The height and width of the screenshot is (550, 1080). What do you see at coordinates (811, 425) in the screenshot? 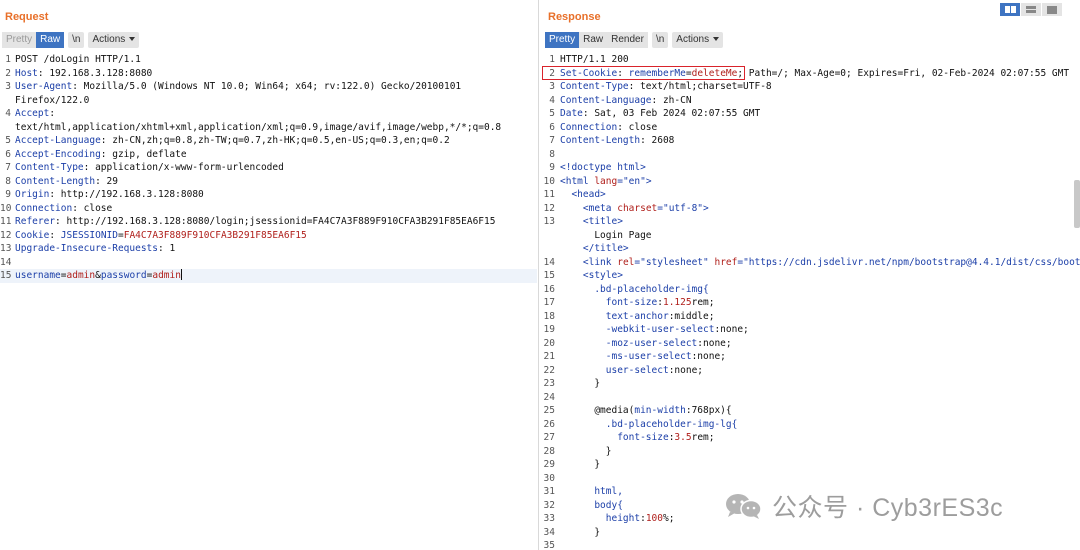
I see `code-line: 26 .bd-placeholder-img-lg{` at bounding box center [811, 425].